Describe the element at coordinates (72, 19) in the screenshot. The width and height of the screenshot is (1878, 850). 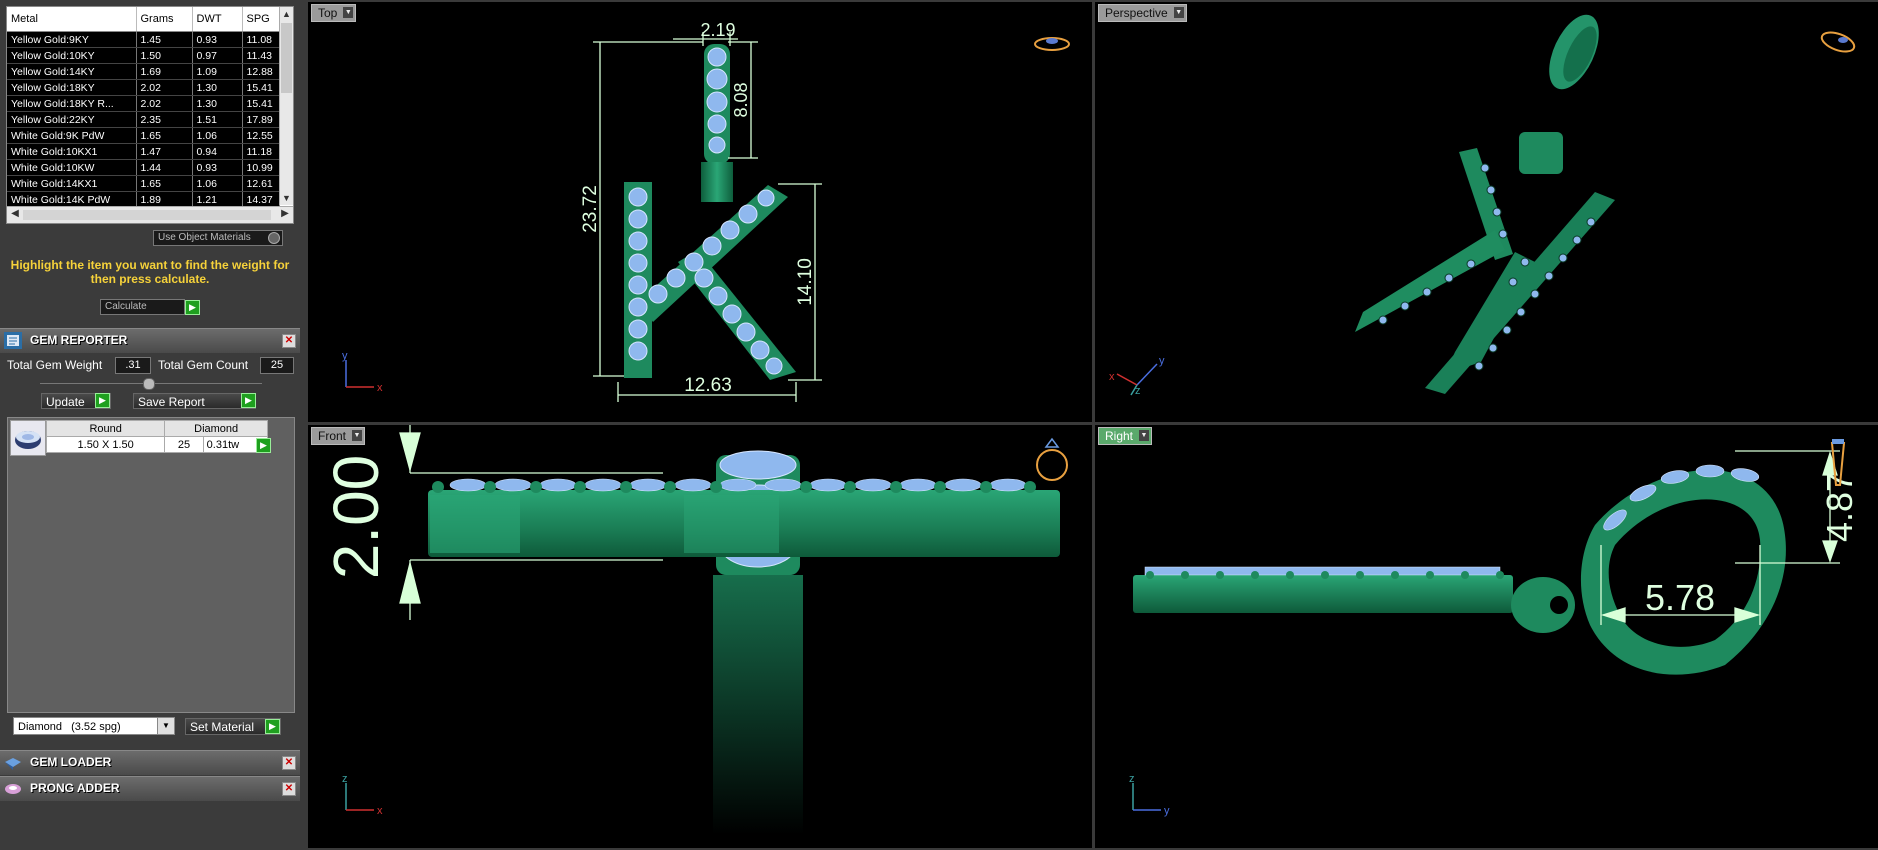
I see `metal-table-header: Metal` at that location.